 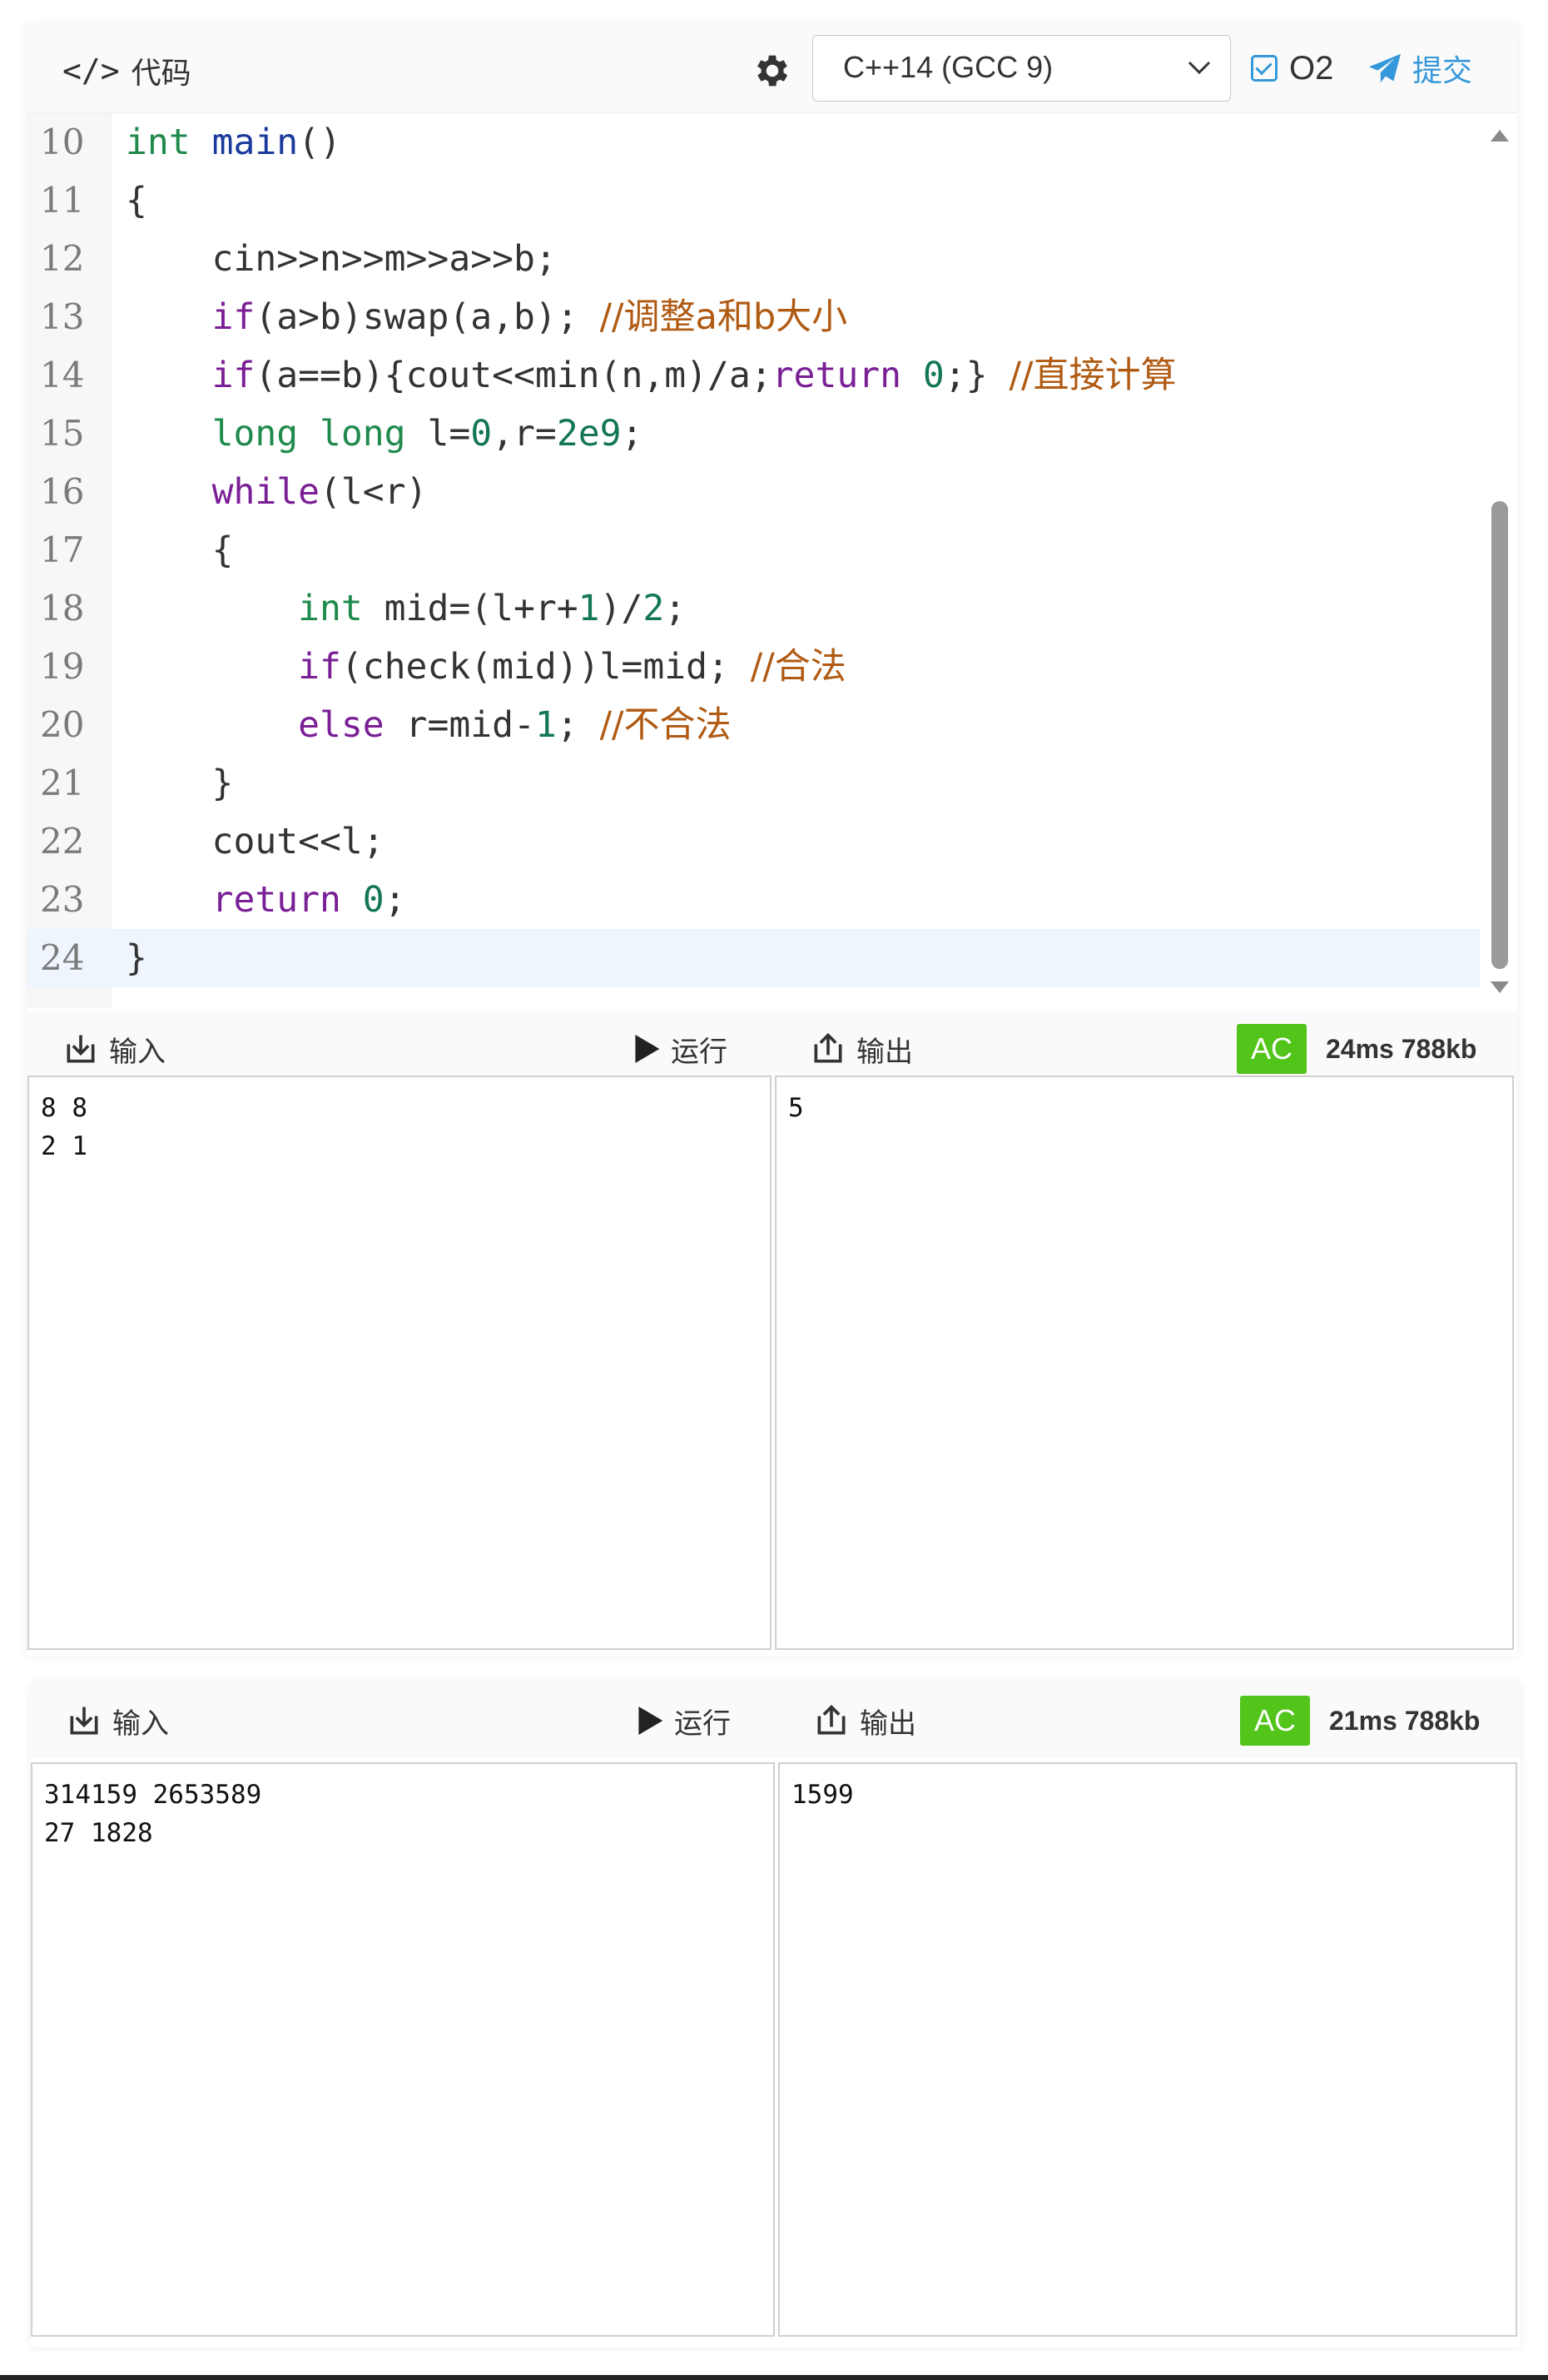 I want to click on scroll-up-arrow-icon, so click(x=1500, y=136).